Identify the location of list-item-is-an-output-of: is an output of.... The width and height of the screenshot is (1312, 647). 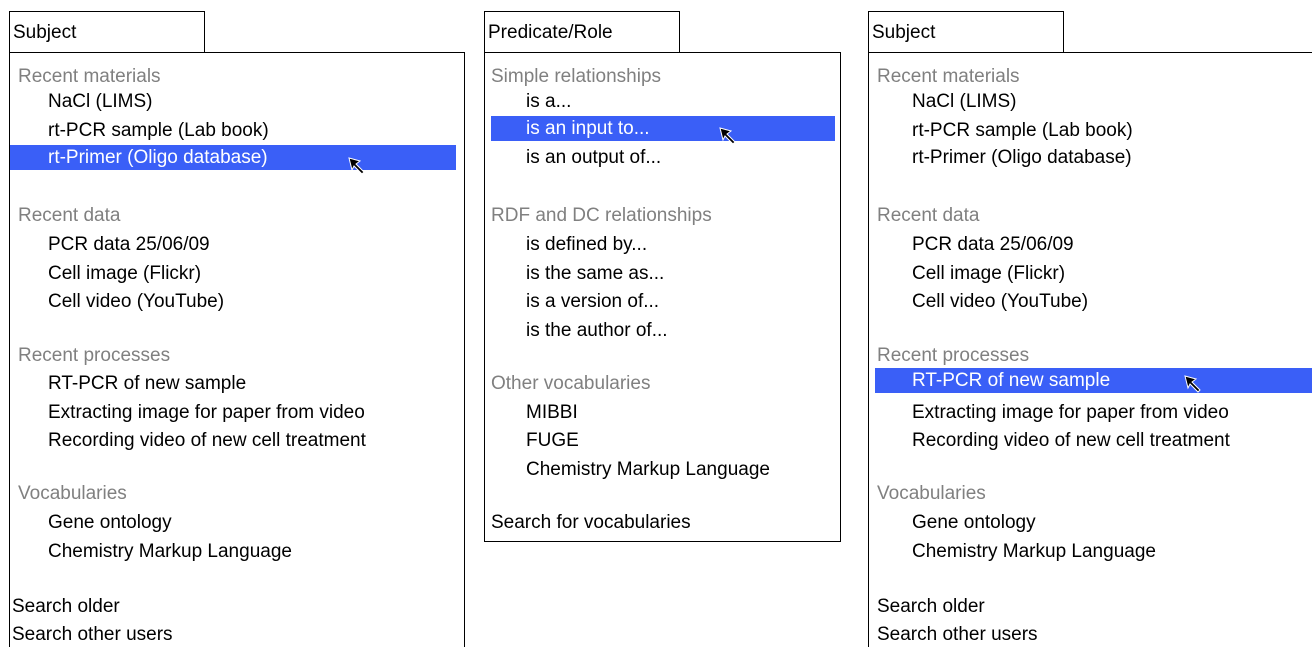
(593, 157).